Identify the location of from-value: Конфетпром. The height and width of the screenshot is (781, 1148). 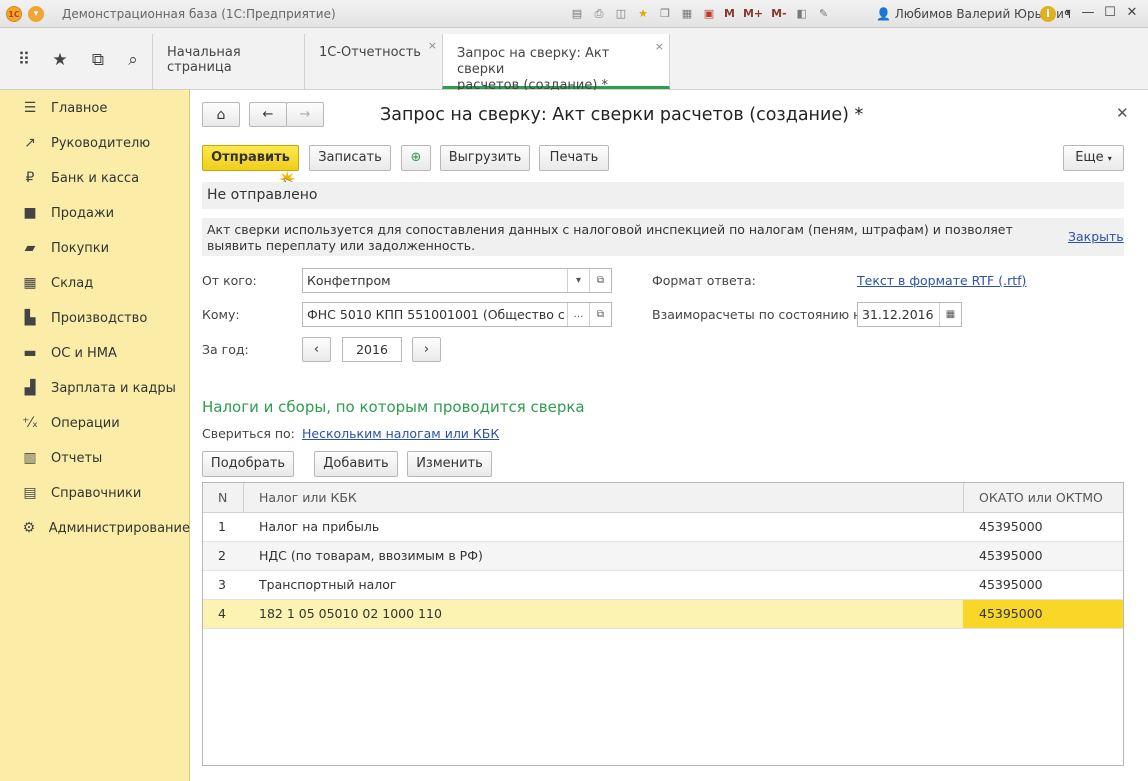
(349, 280).